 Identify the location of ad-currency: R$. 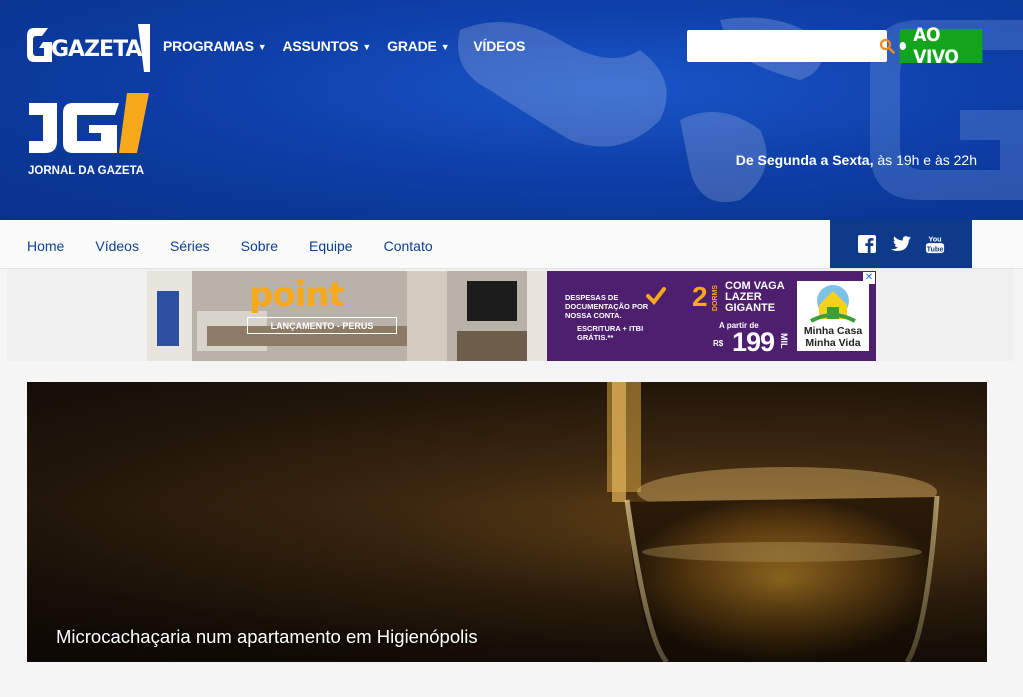
(718, 343).